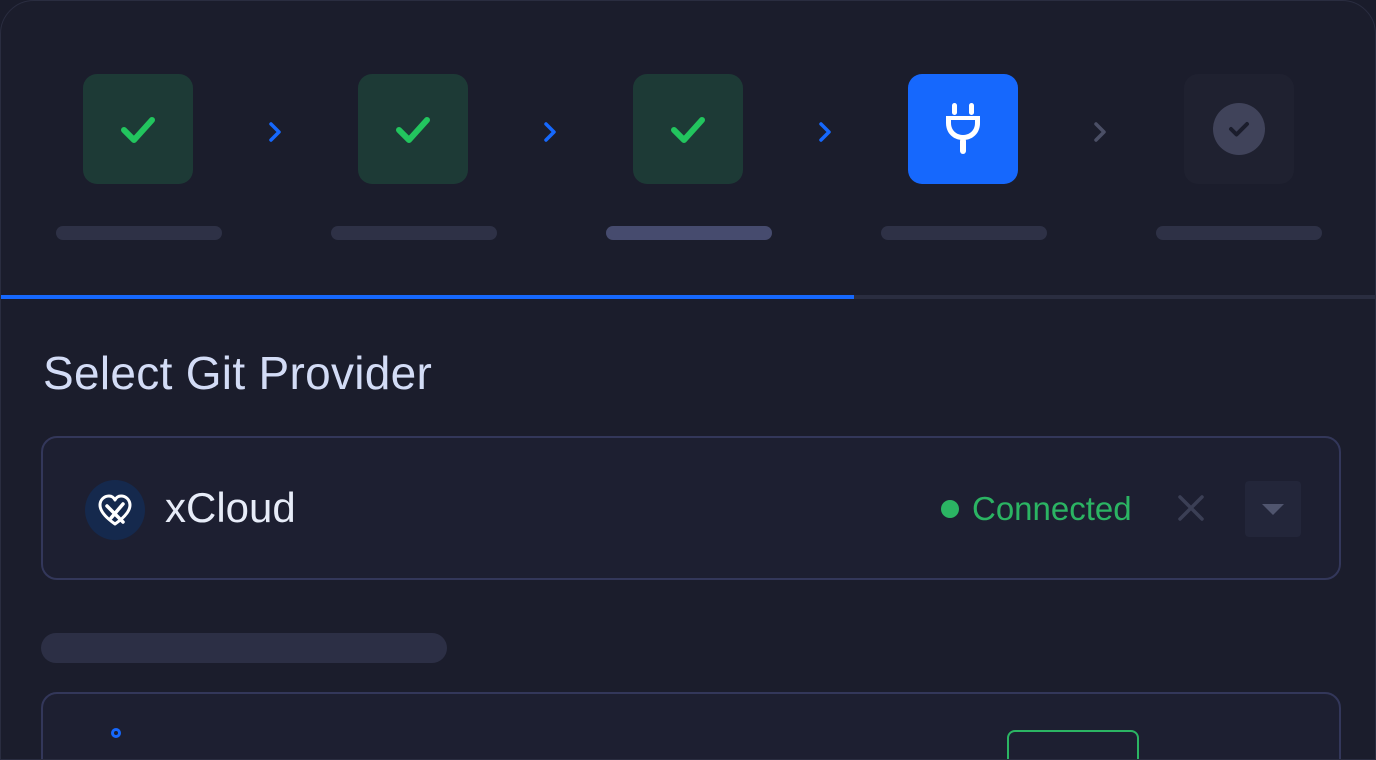 This screenshot has width=1376, height=760. What do you see at coordinates (238, 373) in the screenshot?
I see `page-title: Select Git Provider` at bounding box center [238, 373].